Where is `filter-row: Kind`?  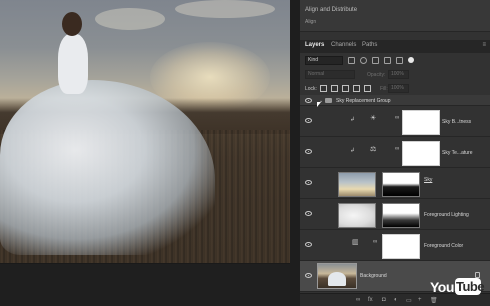
filter-row: Kind is located at coordinates (395, 61).